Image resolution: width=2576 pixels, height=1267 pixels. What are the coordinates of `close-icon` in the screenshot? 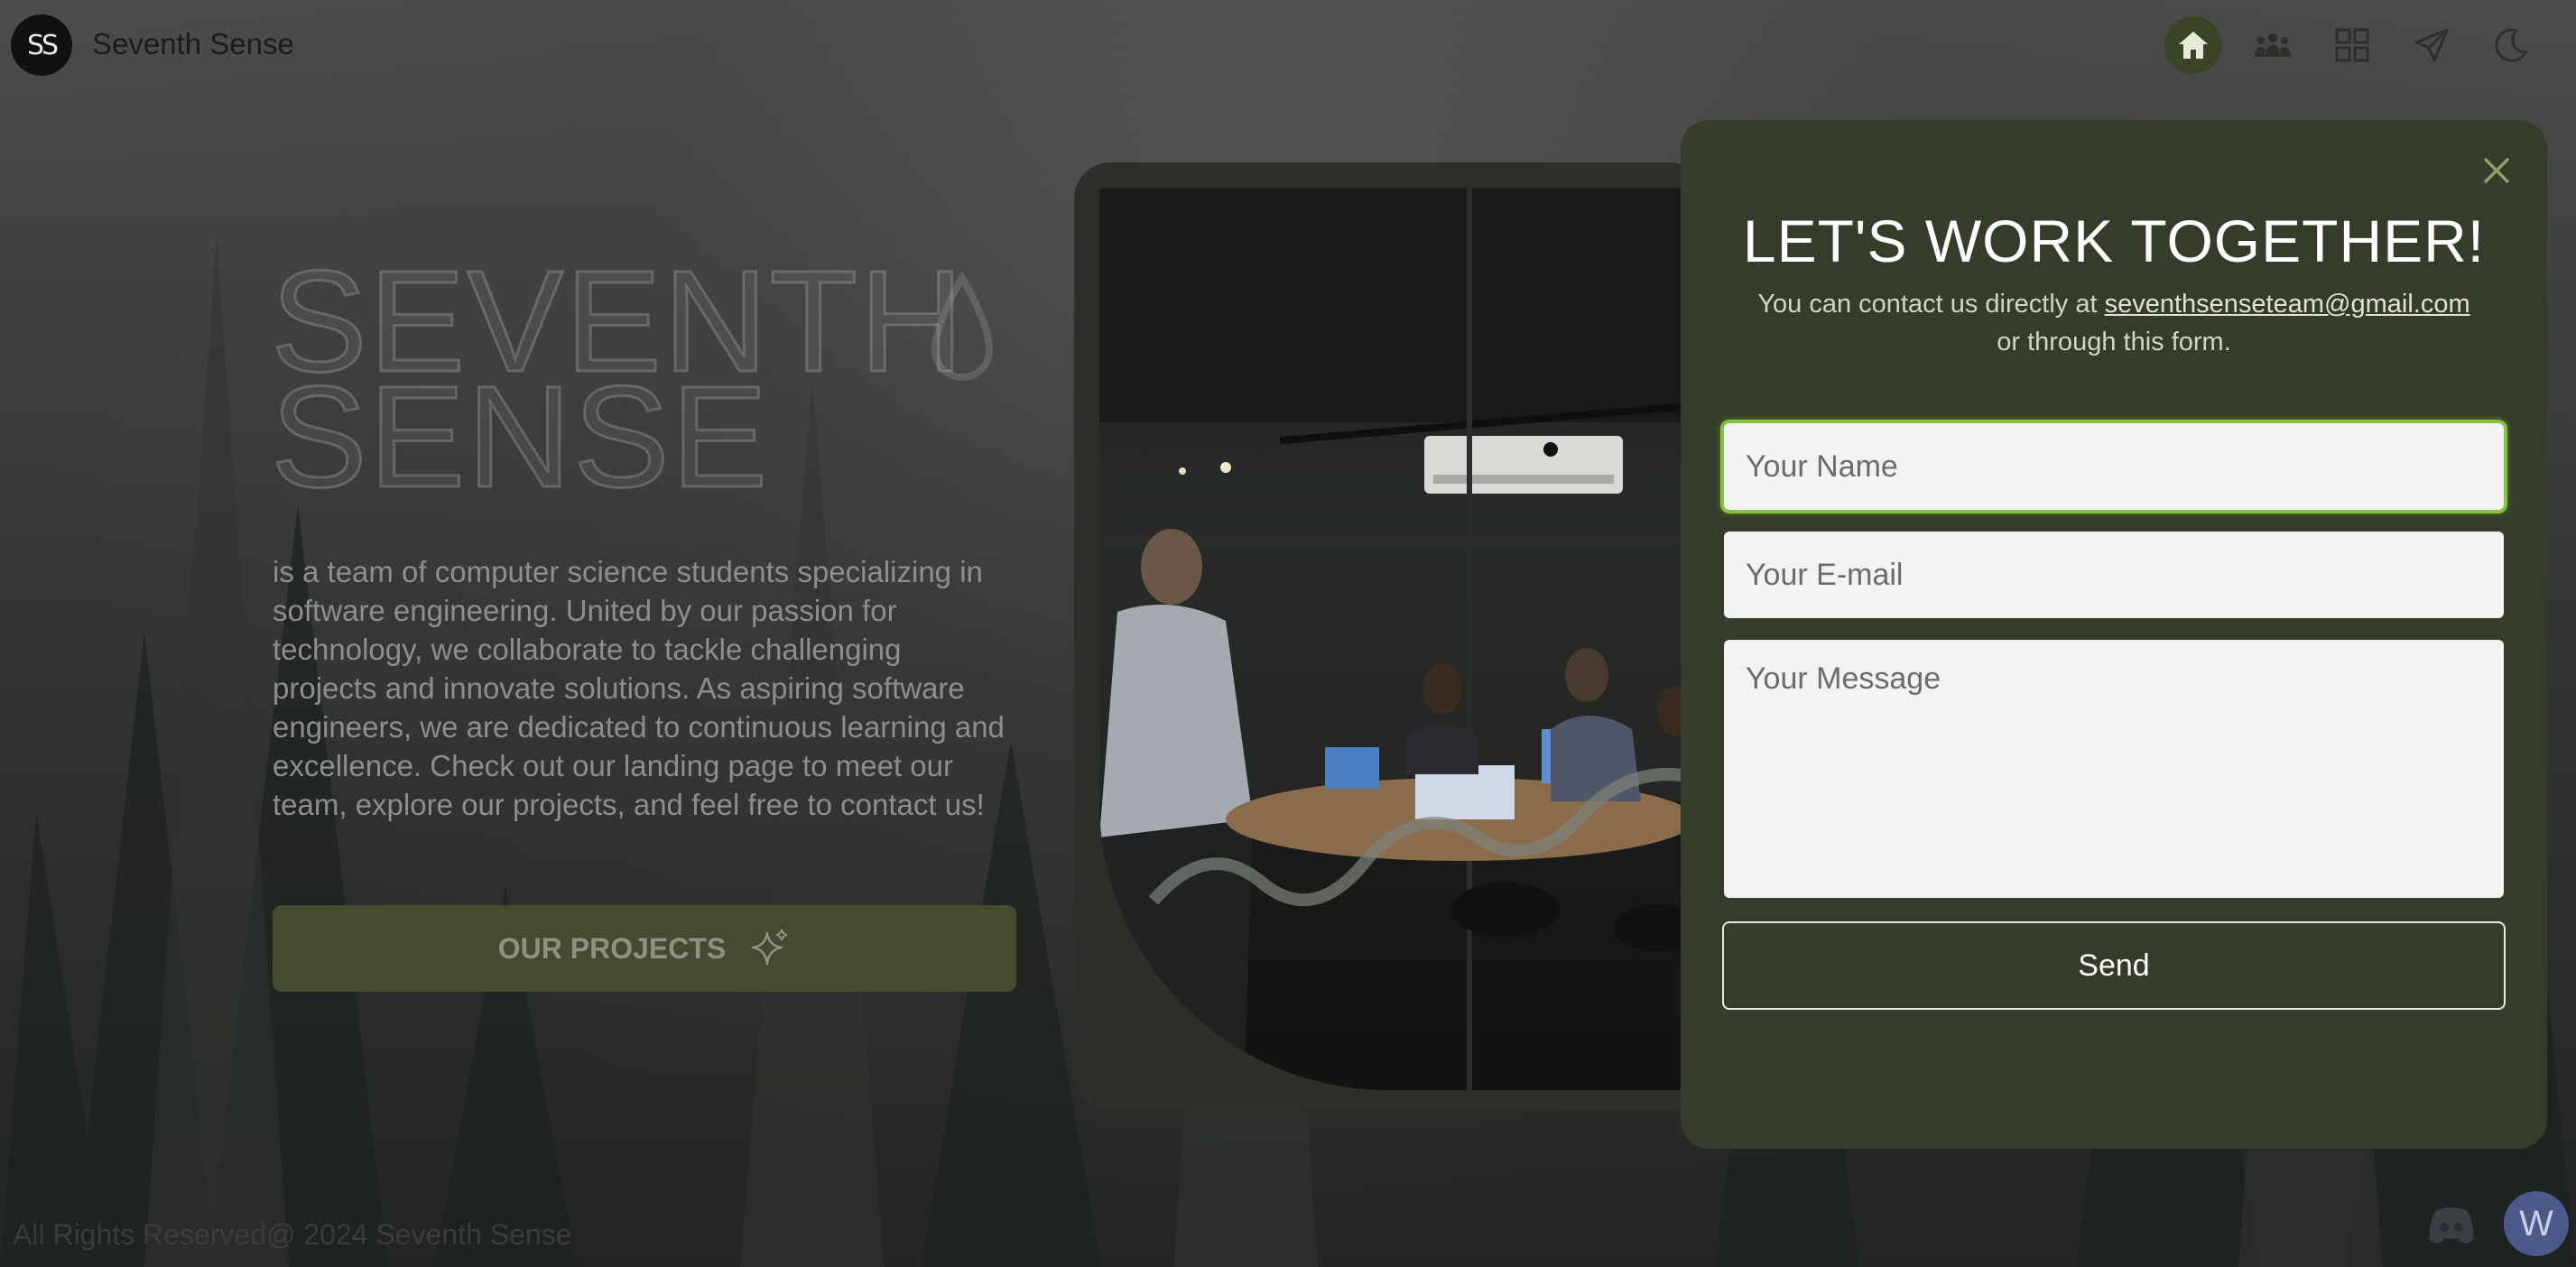 It's located at (2496, 170).